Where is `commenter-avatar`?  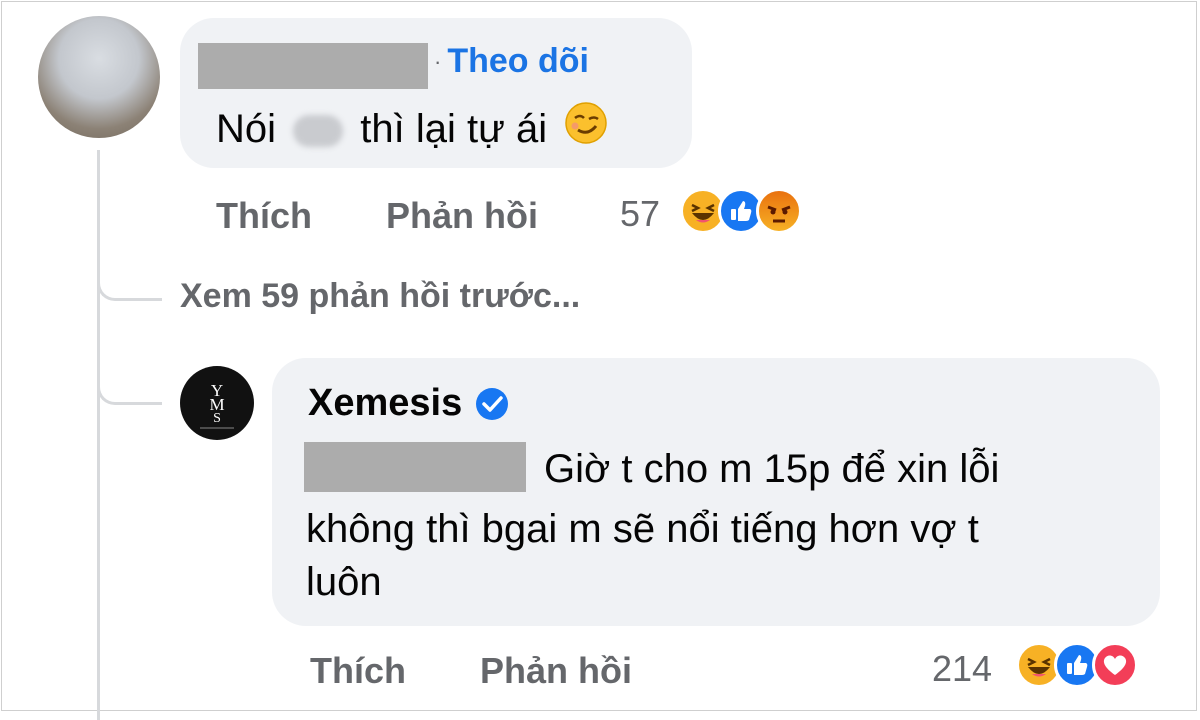
commenter-avatar is located at coordinates (99, 77).